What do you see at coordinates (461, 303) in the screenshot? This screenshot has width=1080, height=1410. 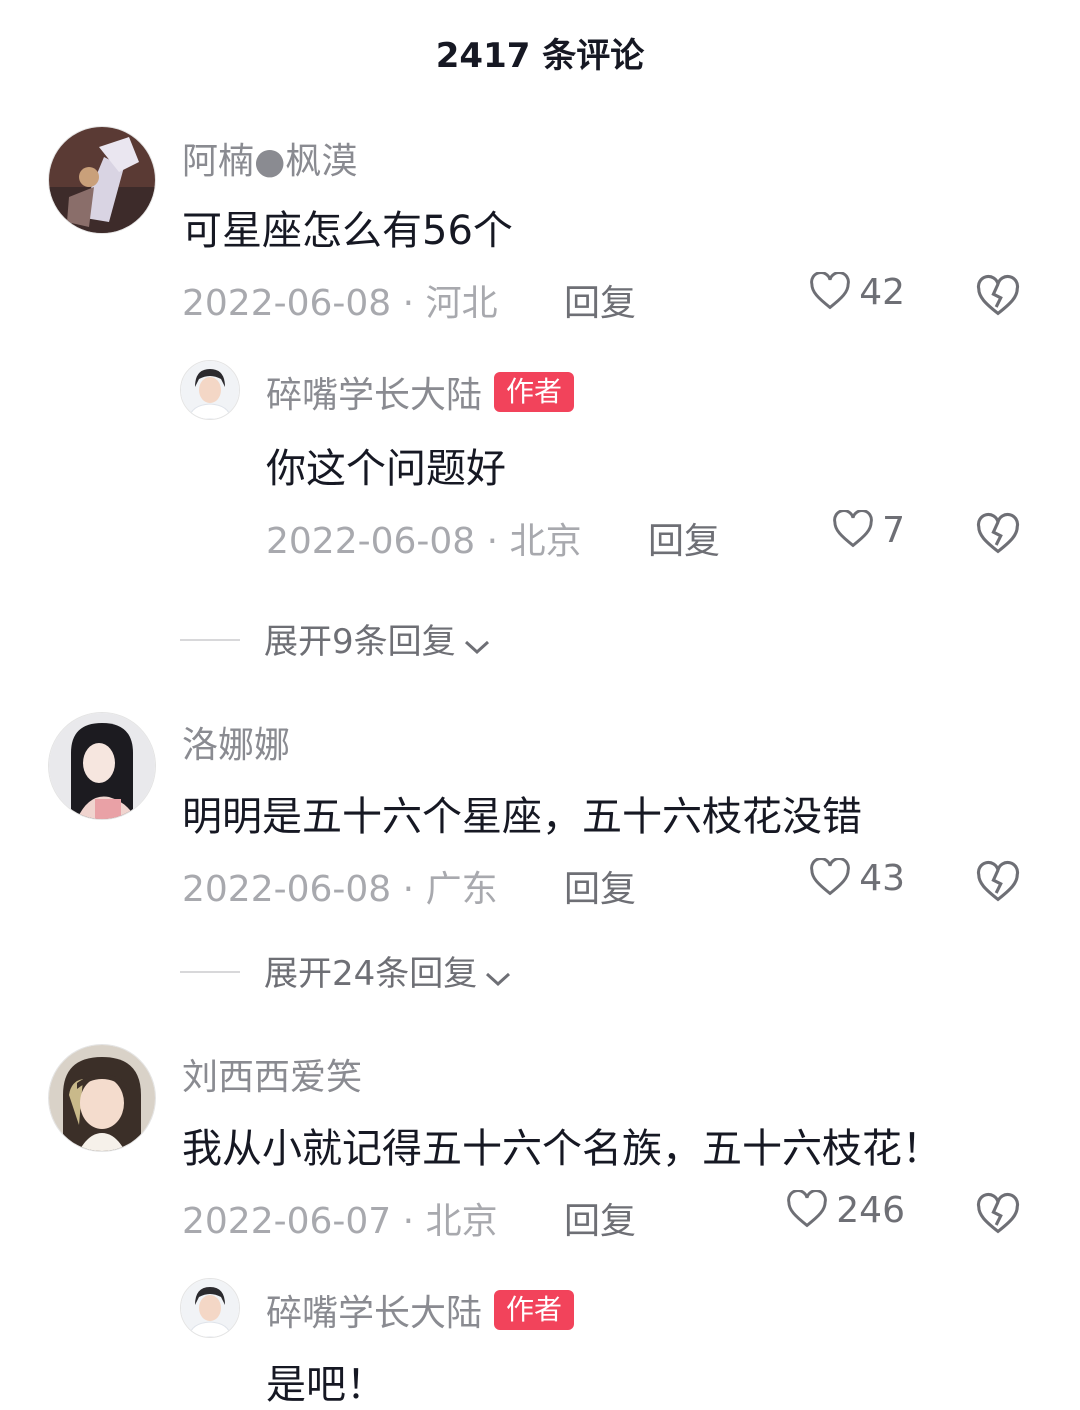 I see `comment-location: 河北` at bounding box center [461, 303].